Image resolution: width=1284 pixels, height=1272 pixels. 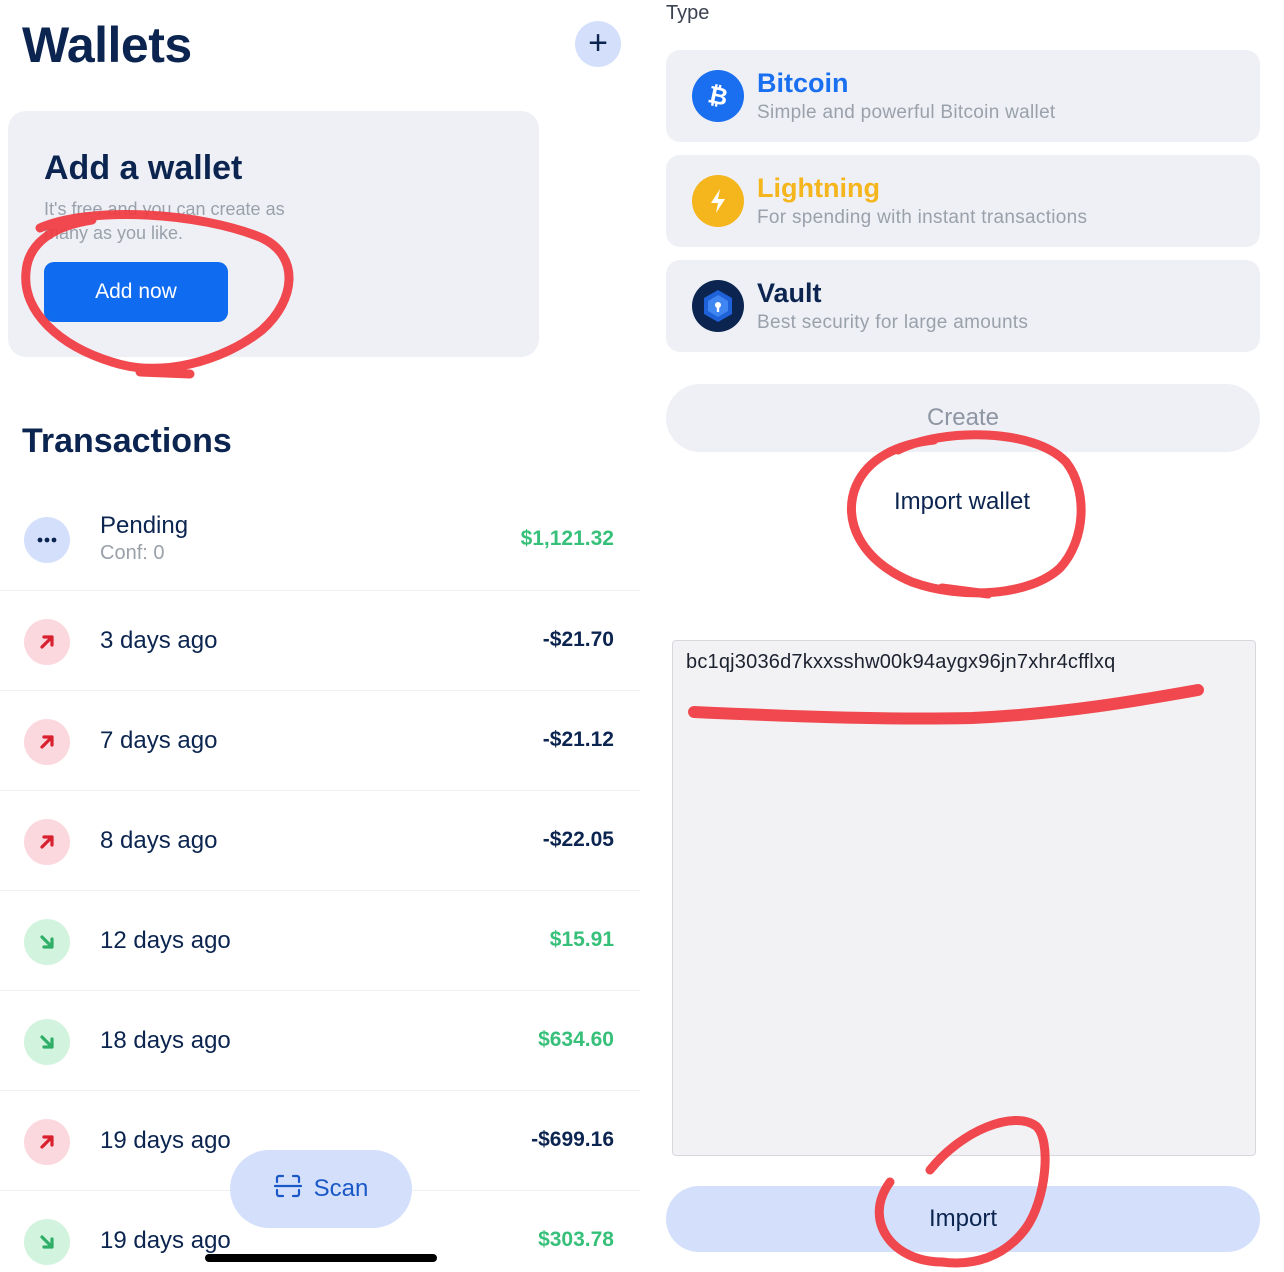 What do you see at coordinates (159, 640) in the screenshot?
I see `transaction-label: 3 days ago` at bounding box center [159, 640].